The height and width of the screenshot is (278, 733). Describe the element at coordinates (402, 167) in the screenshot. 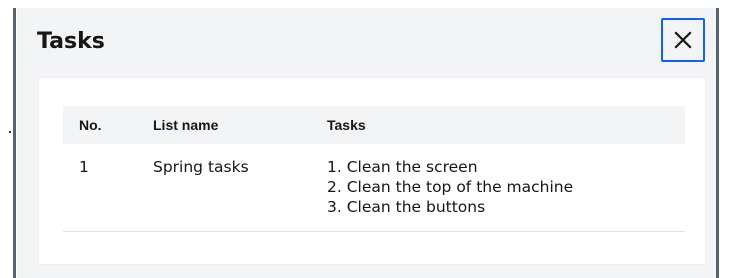

I see `task-item: 1. Clean the screen` at that location.